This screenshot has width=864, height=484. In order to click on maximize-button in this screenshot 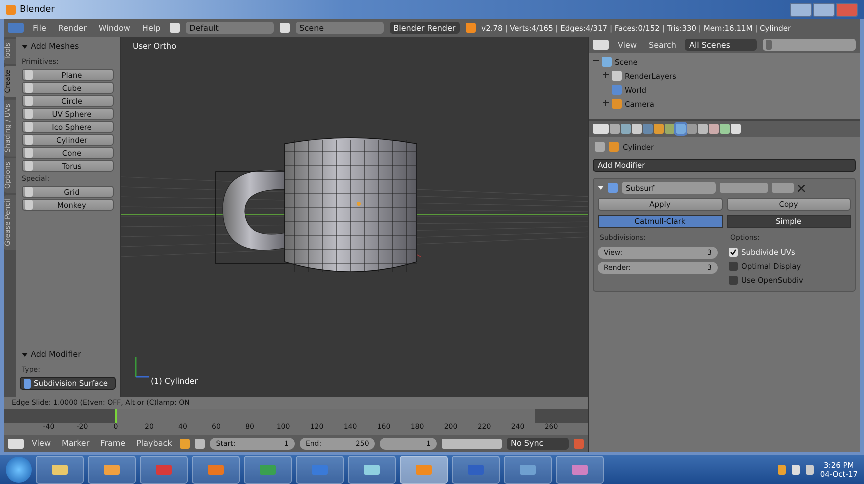, I will do `click(824, 9)`.